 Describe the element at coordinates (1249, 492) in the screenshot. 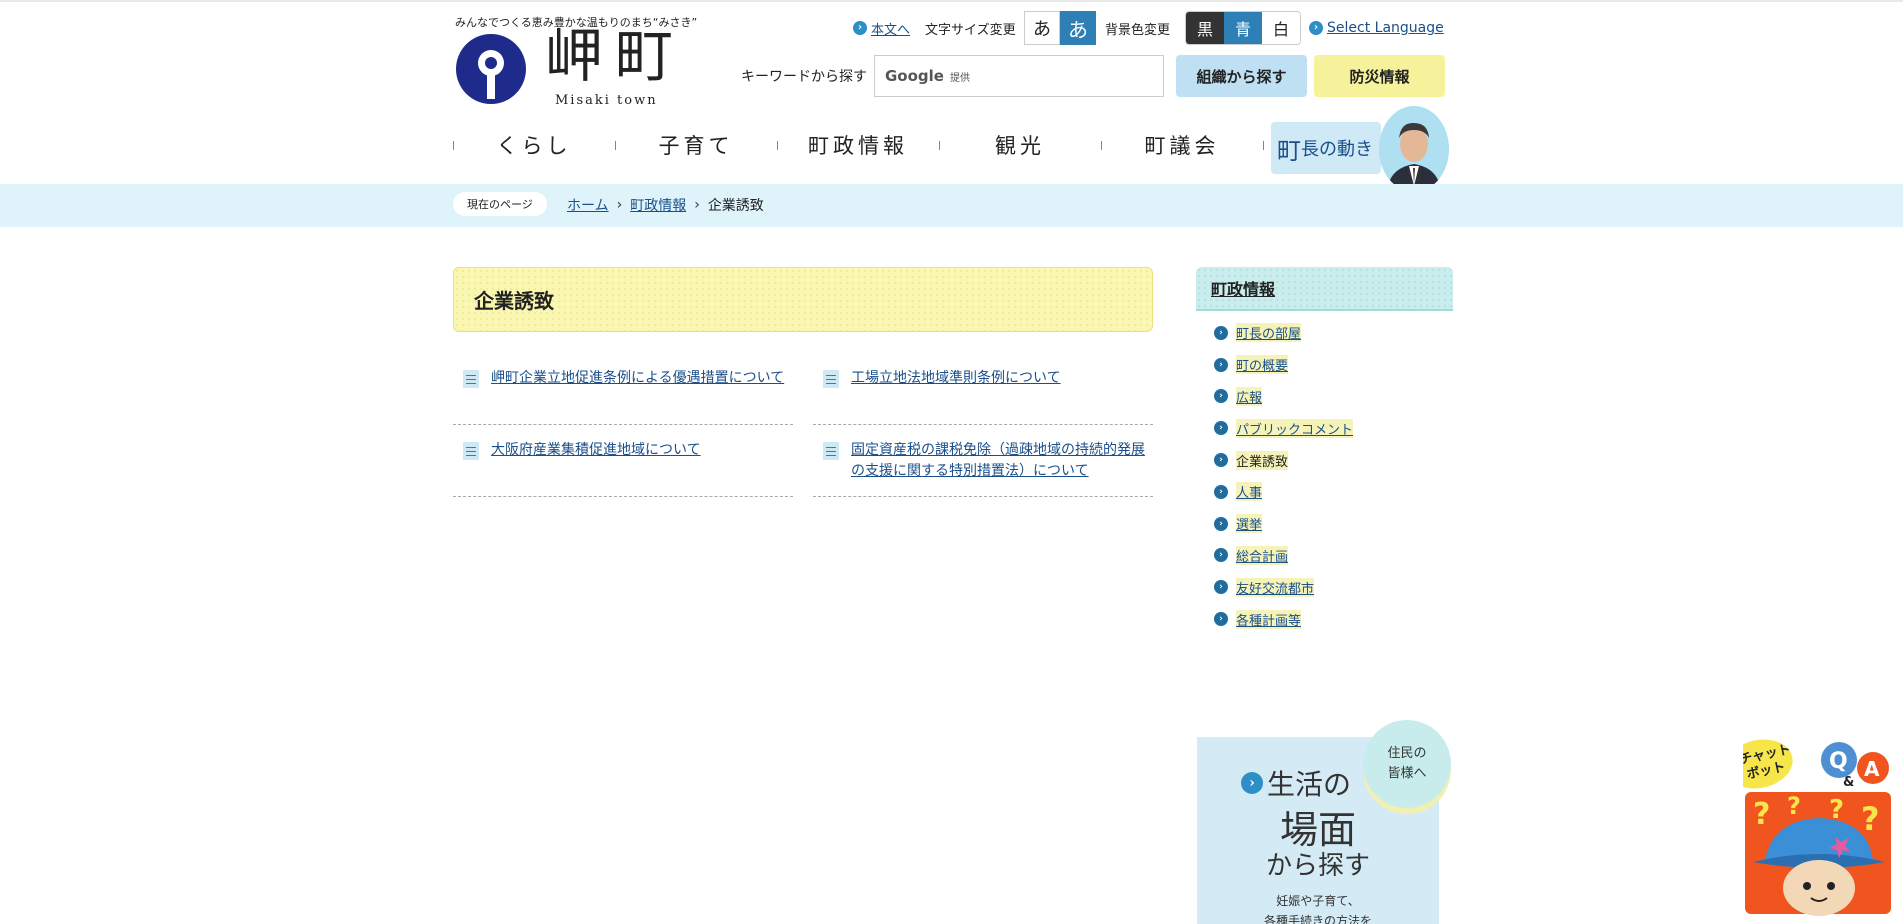

I see `sidebar-item-link: 人事` at that location.